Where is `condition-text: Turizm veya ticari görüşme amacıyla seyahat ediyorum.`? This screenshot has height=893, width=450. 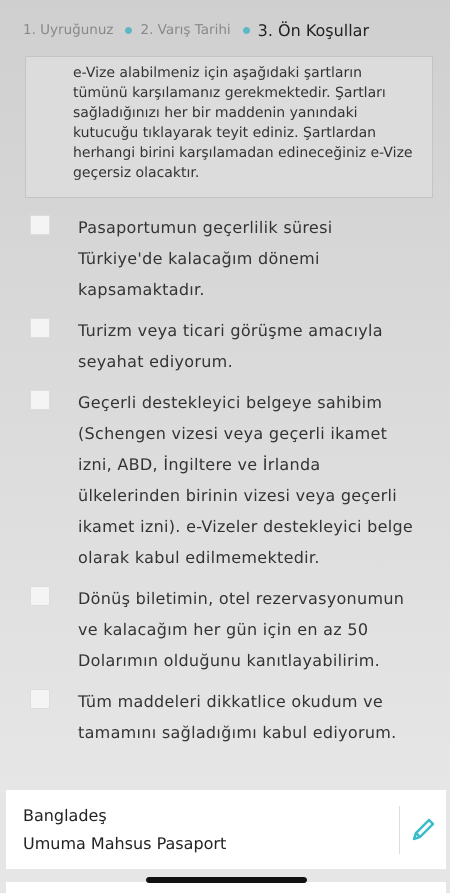 condition-text: Turizm veya ticari görüşme amacıyla seyahat ediyorum. is located at coordinates (231, 346).